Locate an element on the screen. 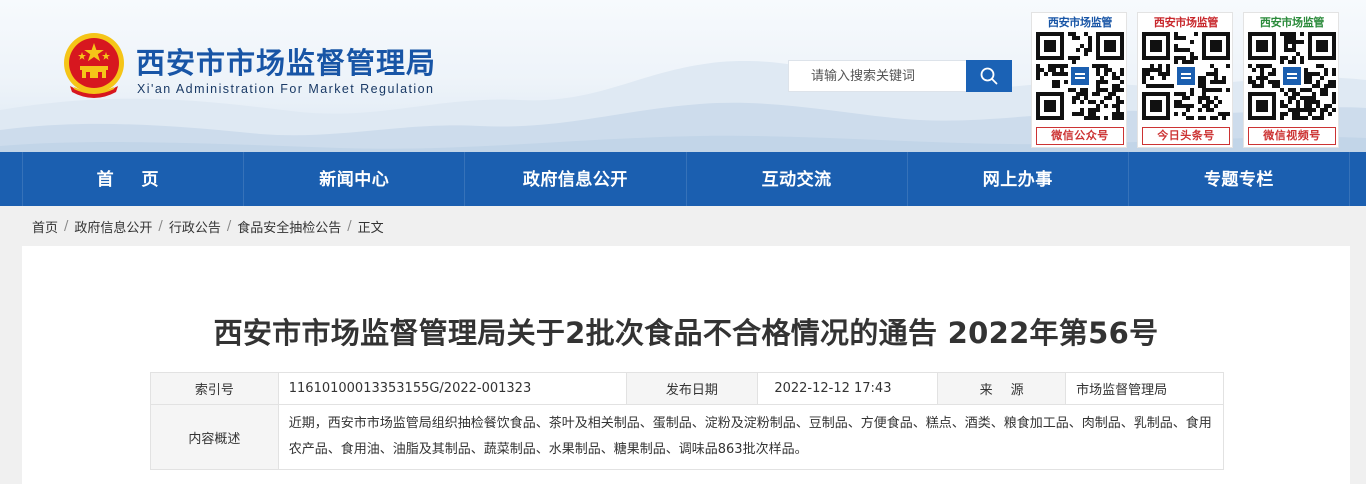 Image resolution: width=1366 pixels, height=484 pixels. breadcrumb-food-safety: 食品安全抽检公告 is located at coordinates (289, 226).